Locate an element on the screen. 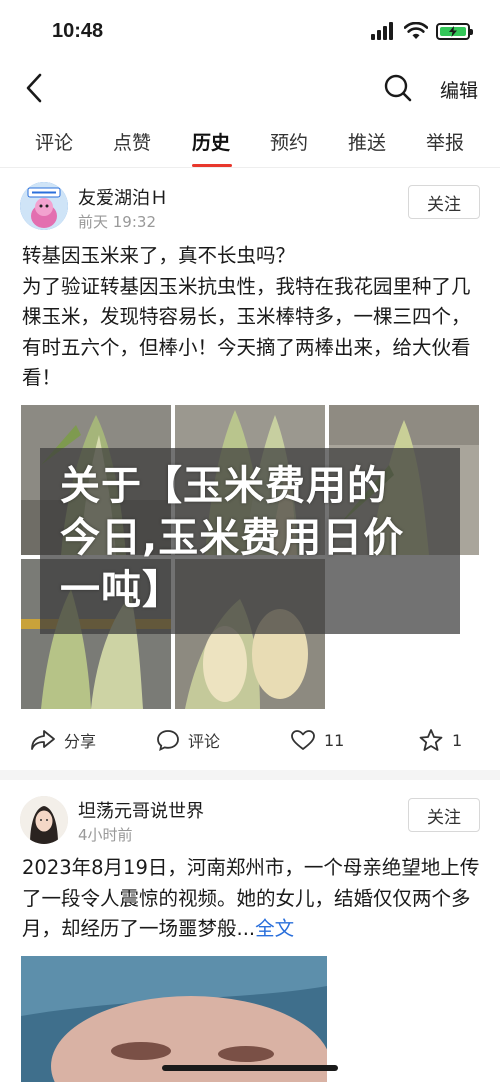 The image size is (500, 1082). status-bar: 10:48 is located at coordinates (250, 32).